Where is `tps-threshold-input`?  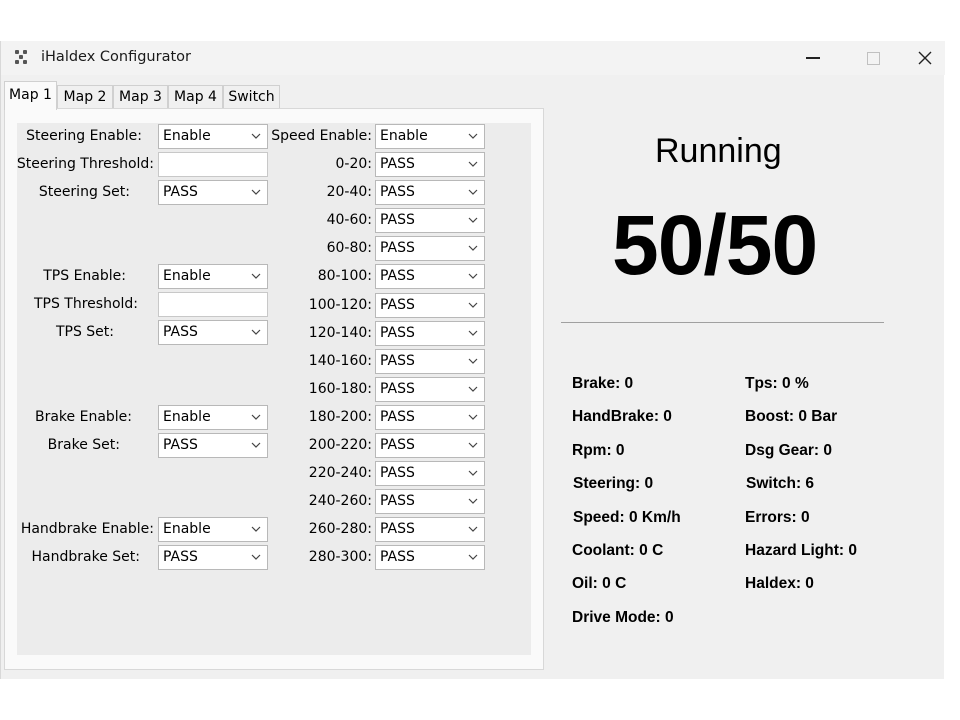
tps-threshold-input is located at coordinates (213, 304).